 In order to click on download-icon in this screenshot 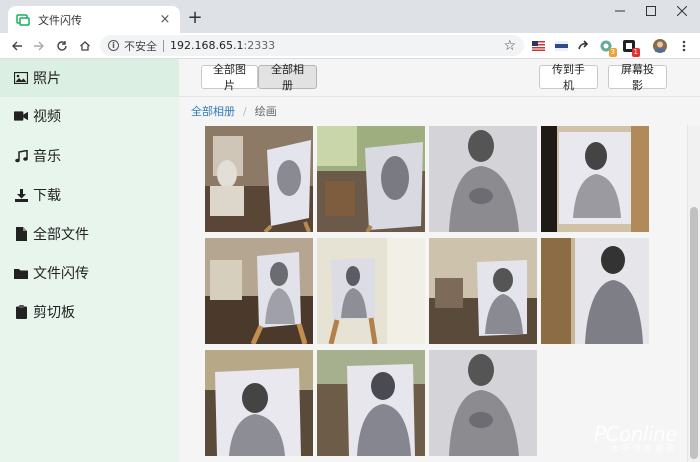, I will do `click(21, 195)`.